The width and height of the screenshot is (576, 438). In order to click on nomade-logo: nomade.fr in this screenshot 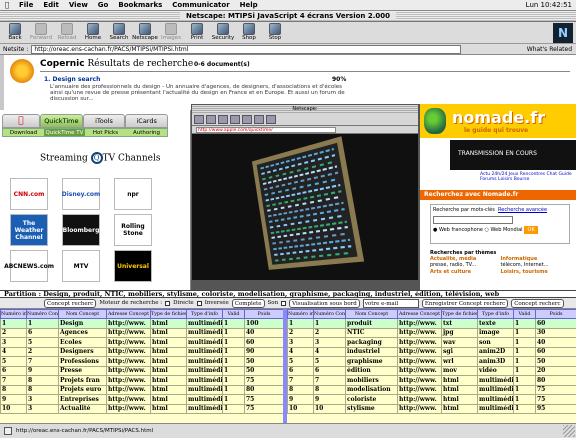, I will do `click(498, 117)`.